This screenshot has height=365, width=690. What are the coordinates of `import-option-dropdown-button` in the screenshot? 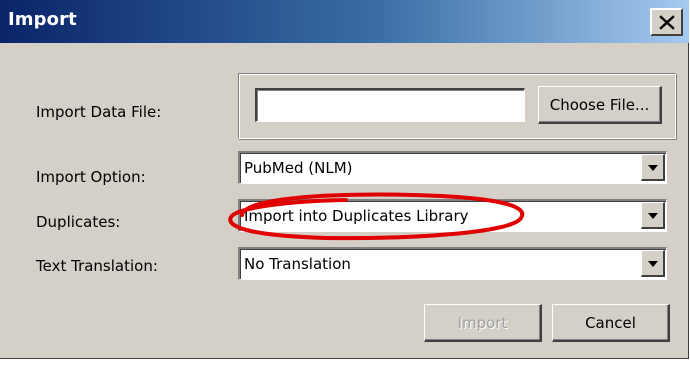 It's located at (653, 167).